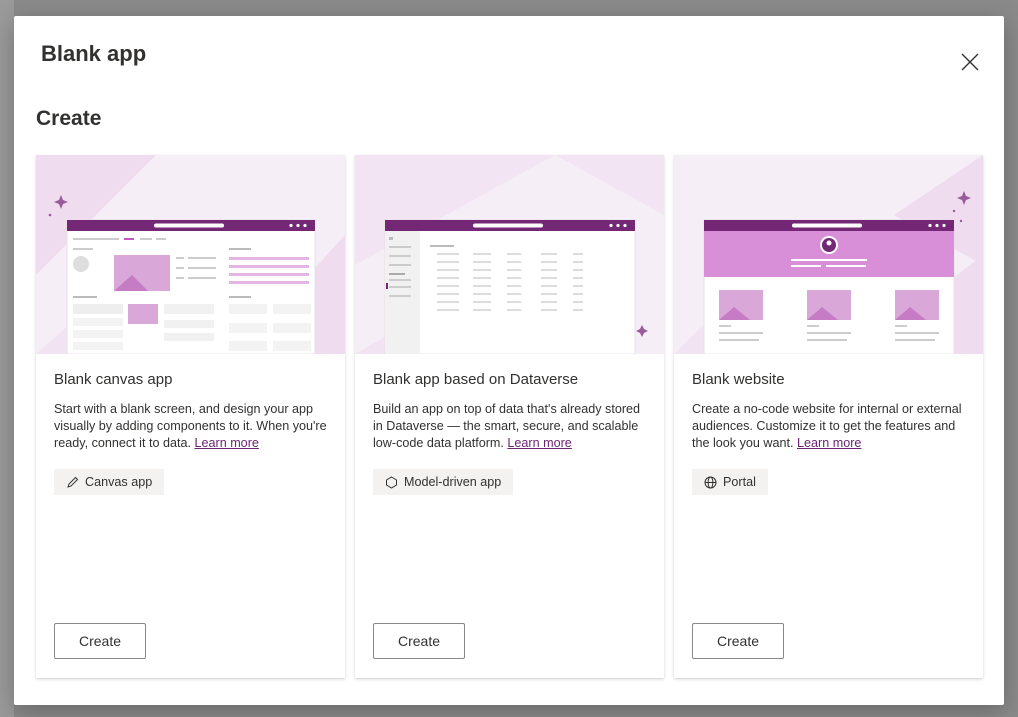 This screenshot has width=1018, height=717. I want to click on website-illustration, so click(828, 254).